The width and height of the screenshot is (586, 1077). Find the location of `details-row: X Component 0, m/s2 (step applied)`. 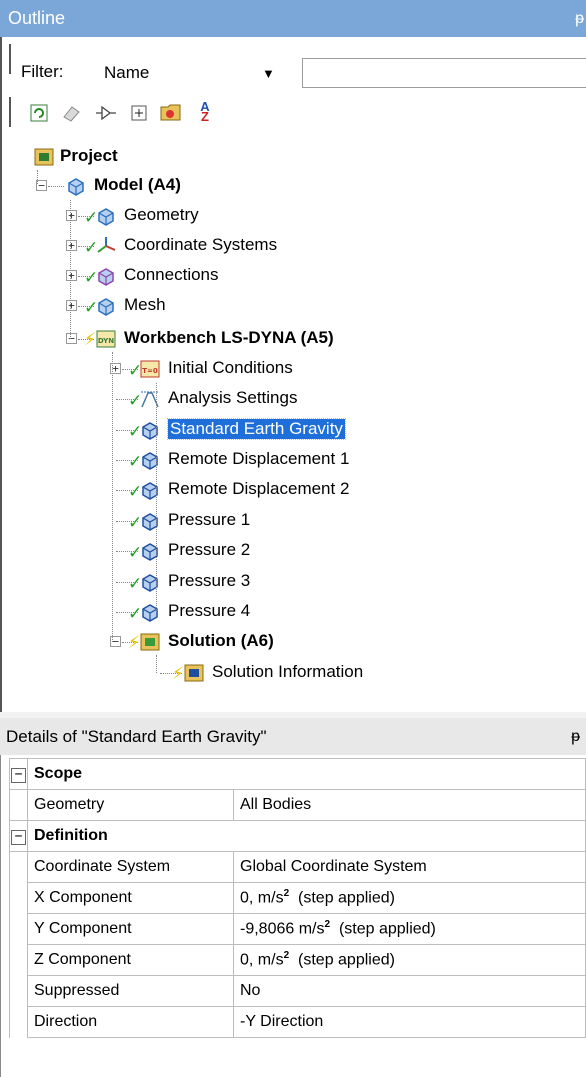

details-row: X Component 0, m/s2 (step applied) is located at coordinates (297, 898).